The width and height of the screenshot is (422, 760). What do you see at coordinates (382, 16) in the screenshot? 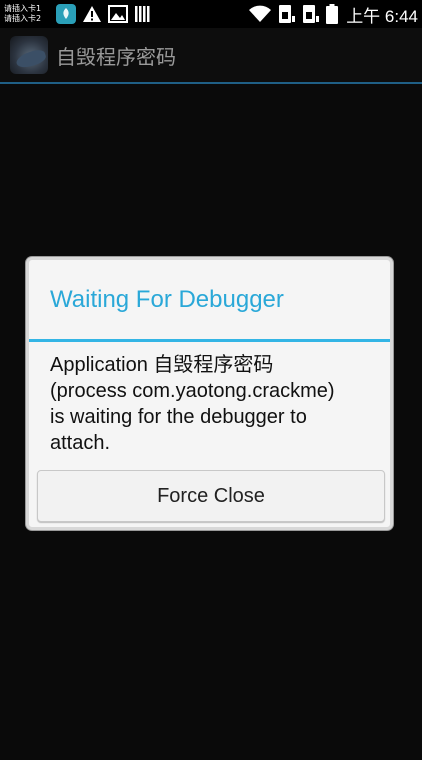
I see `status-time: 上午 6:44` at bounding box center [382, 16].